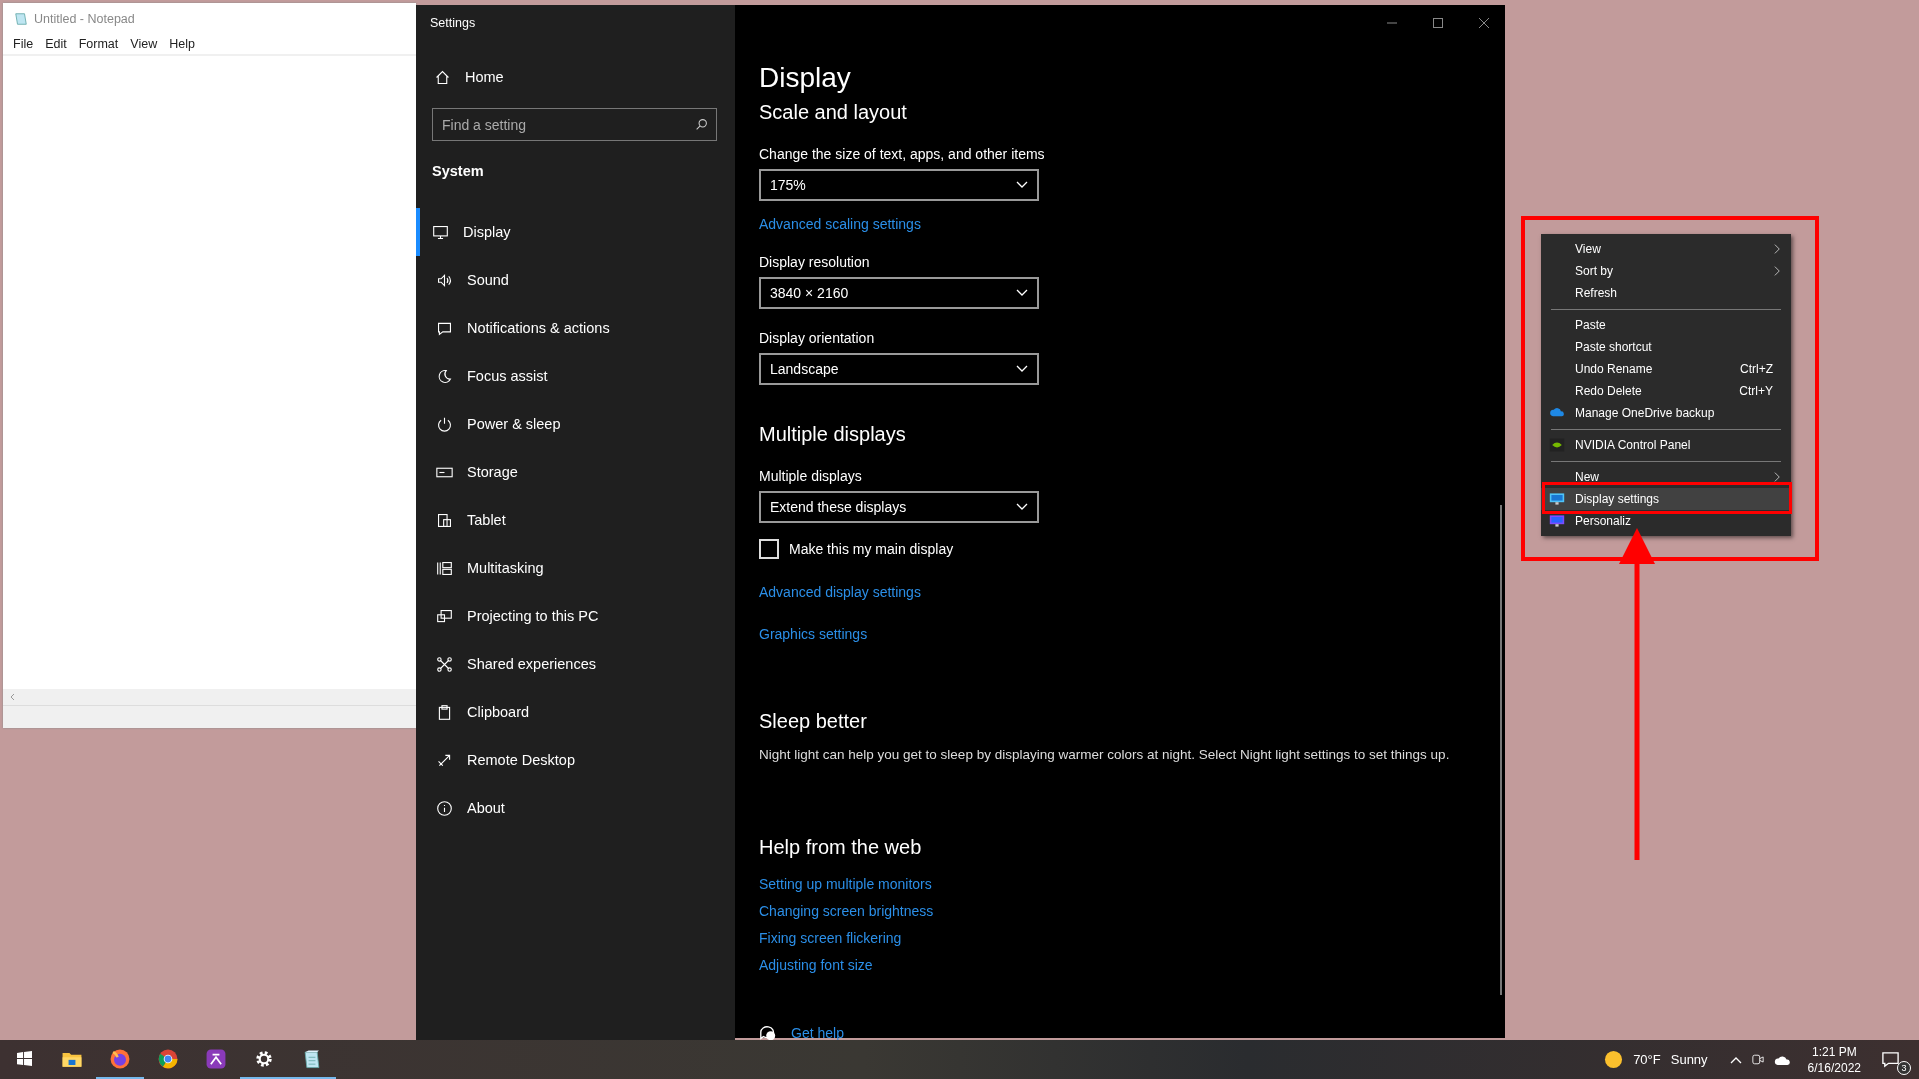  Describe the element at coordinates (1484, 23) in the screenshot. I see `close-icon` at that location.